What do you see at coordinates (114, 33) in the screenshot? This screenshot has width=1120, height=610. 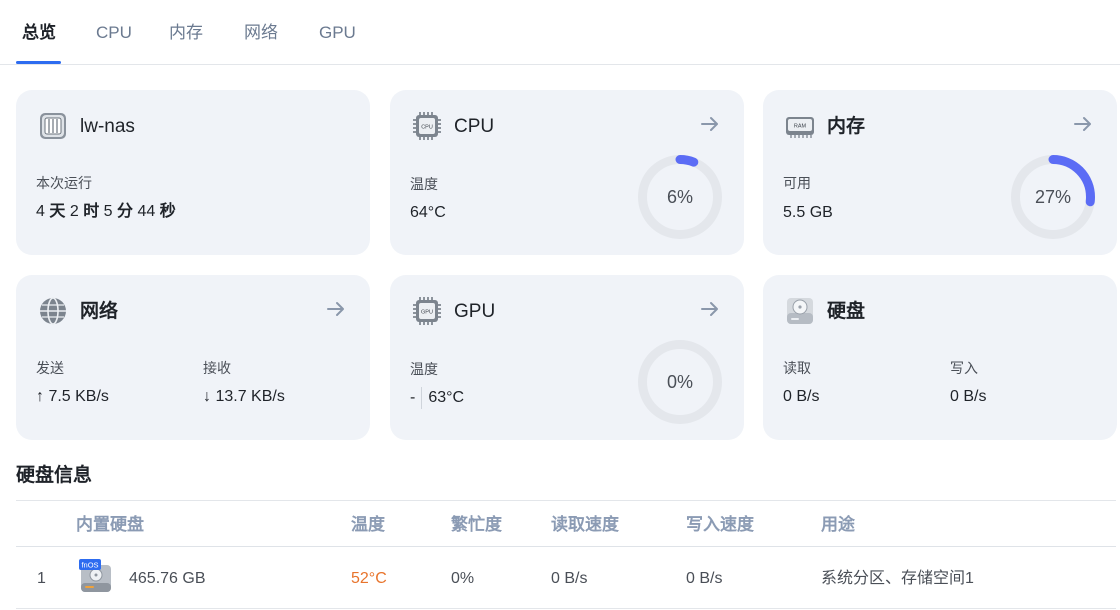 I see `tab-cpu: CPU` at bounding box center [114, 33].